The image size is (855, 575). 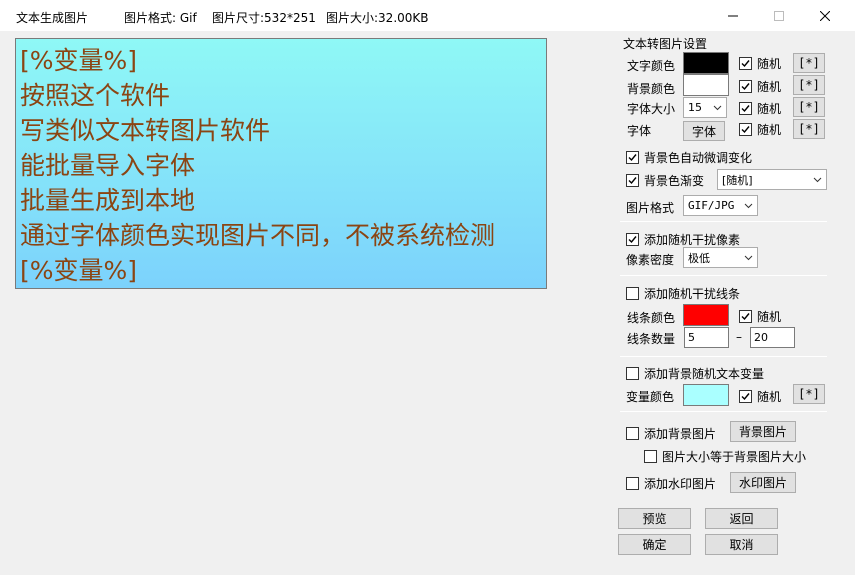 What do you see at coordinates (674, 181) in the screenshot?
I see `bg-gradient-label: 背景色渐变` at bounding box center [674, 181].